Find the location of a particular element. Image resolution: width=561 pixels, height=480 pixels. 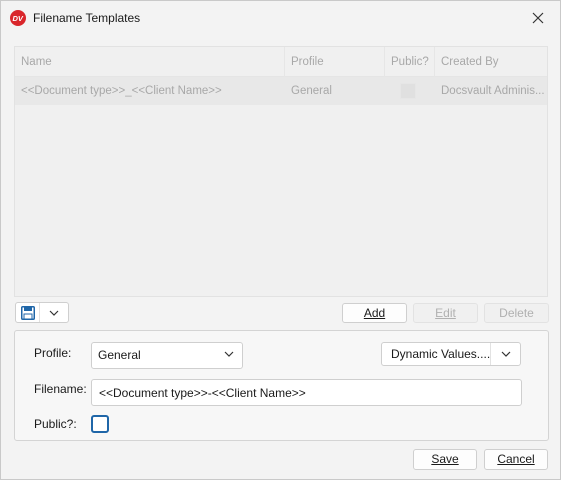

save-layout-combo is located at coordinates (42, 312).